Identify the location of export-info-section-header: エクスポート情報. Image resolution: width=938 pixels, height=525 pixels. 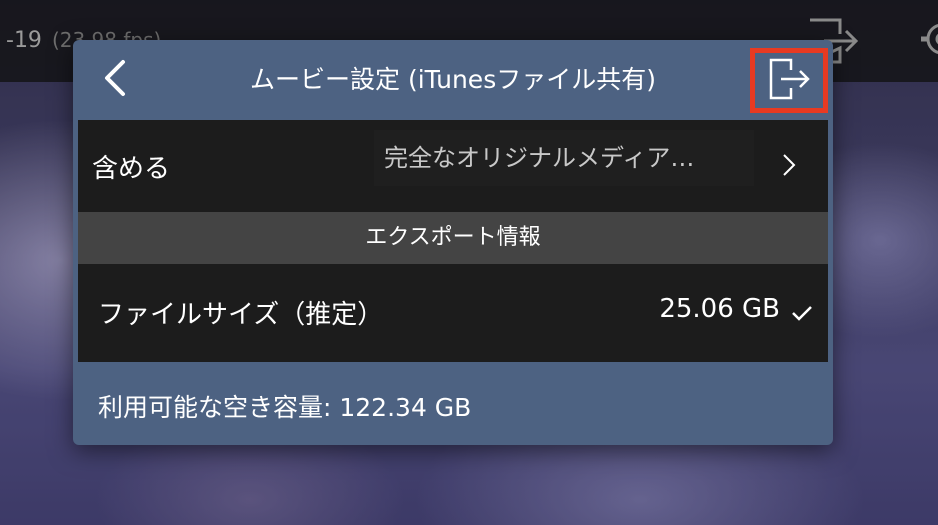
(453, 238).